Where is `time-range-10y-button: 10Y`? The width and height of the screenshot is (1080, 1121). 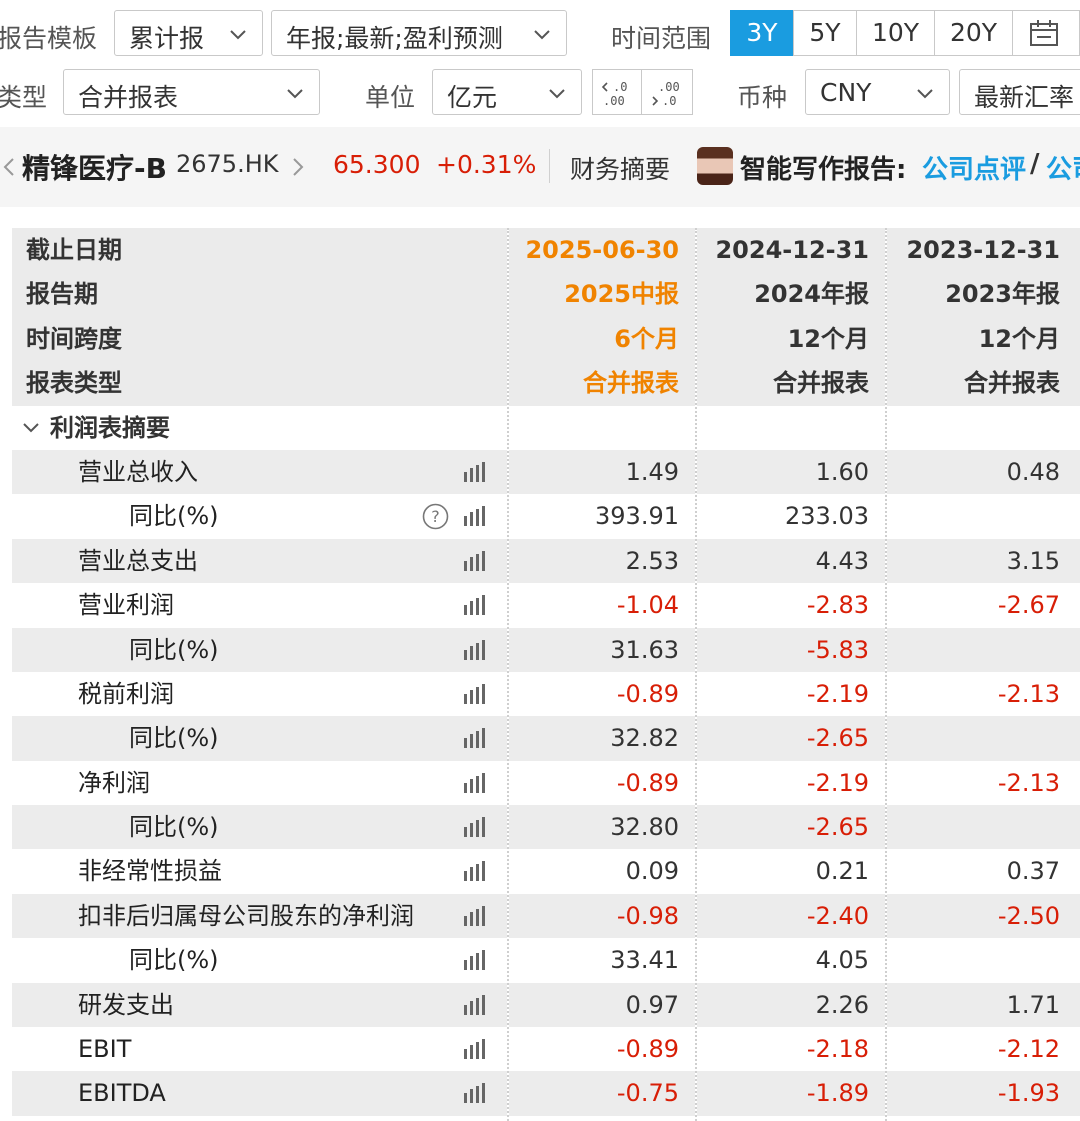 time-range-10y-button: 10Y is located at coordinates (895, 33).